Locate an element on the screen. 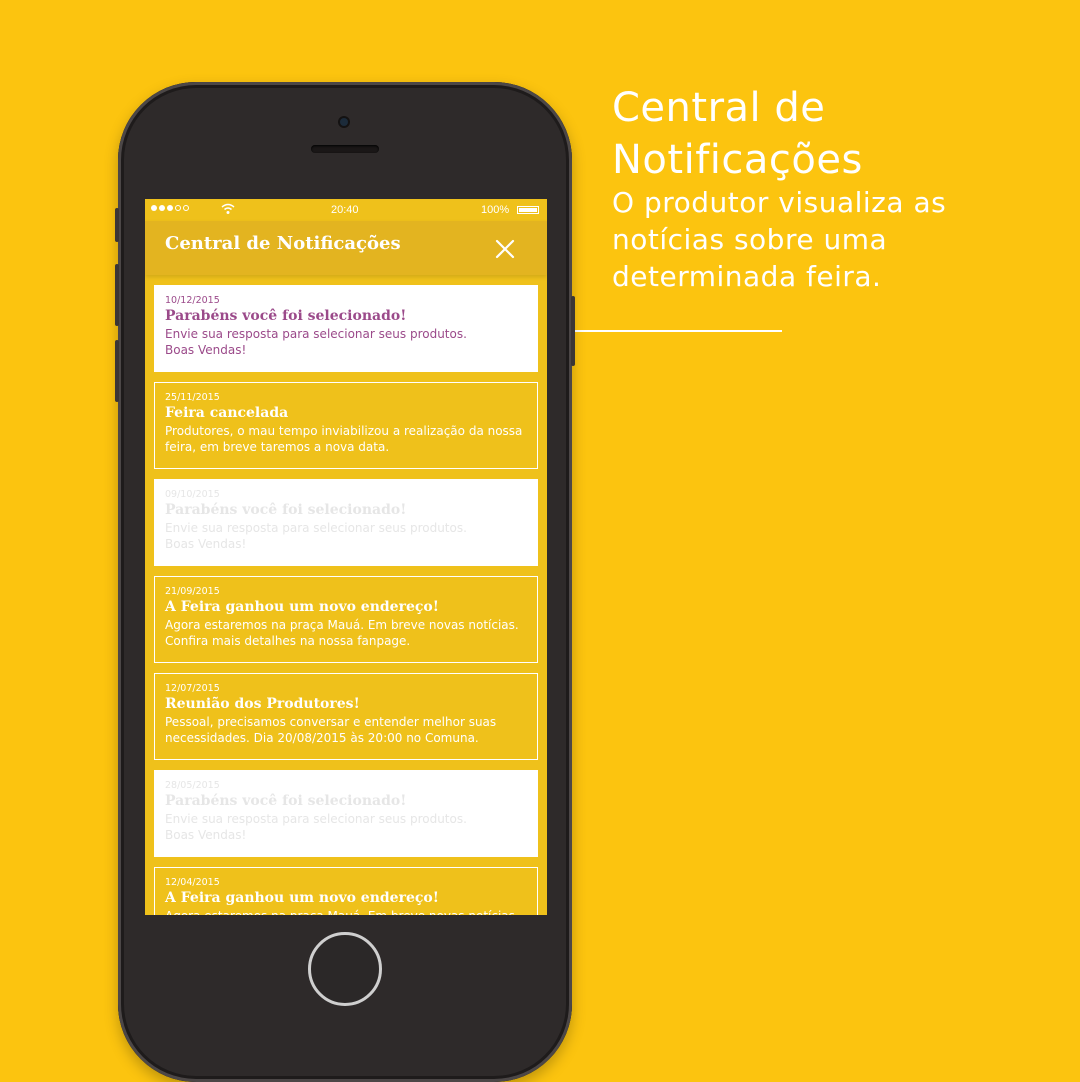  status-bar: 20:40 100% is located at coordinates (346, 210).